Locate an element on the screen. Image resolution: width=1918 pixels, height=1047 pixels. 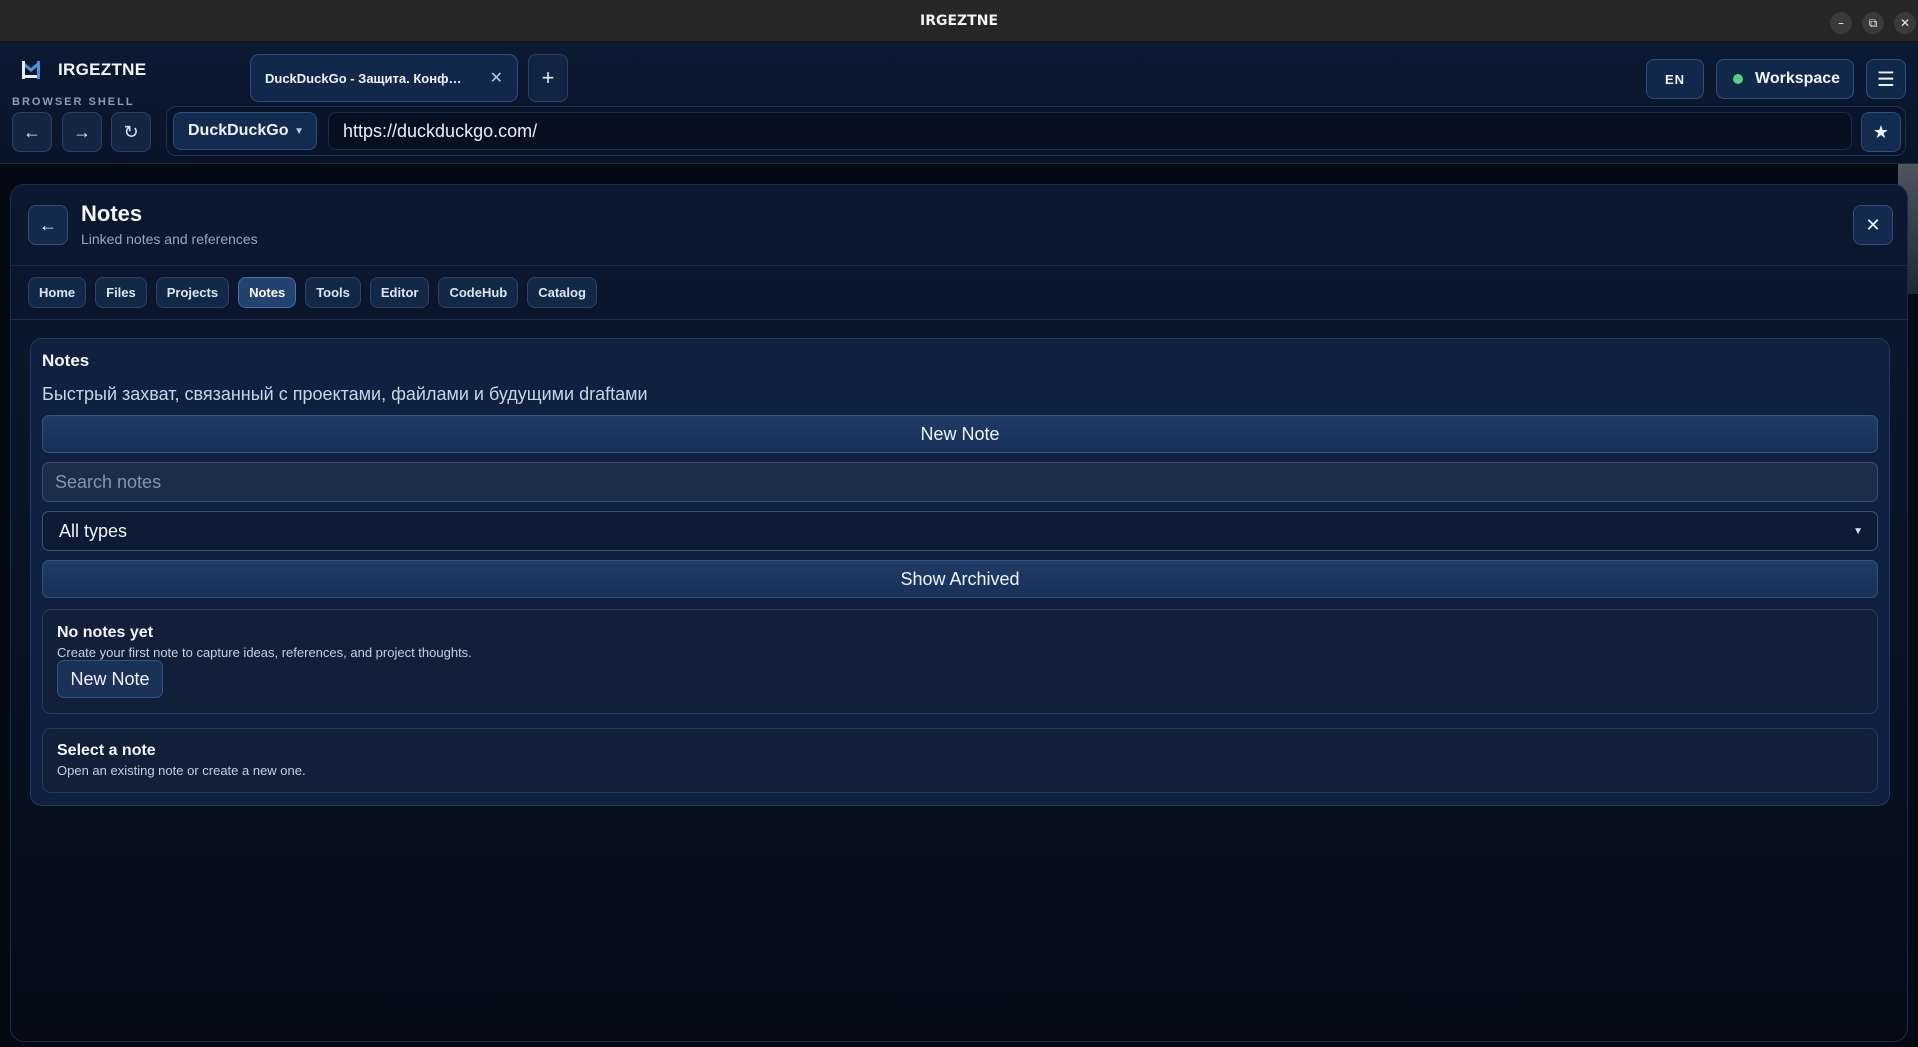
tab-editor: Editor is located at coordinates (399, 292).